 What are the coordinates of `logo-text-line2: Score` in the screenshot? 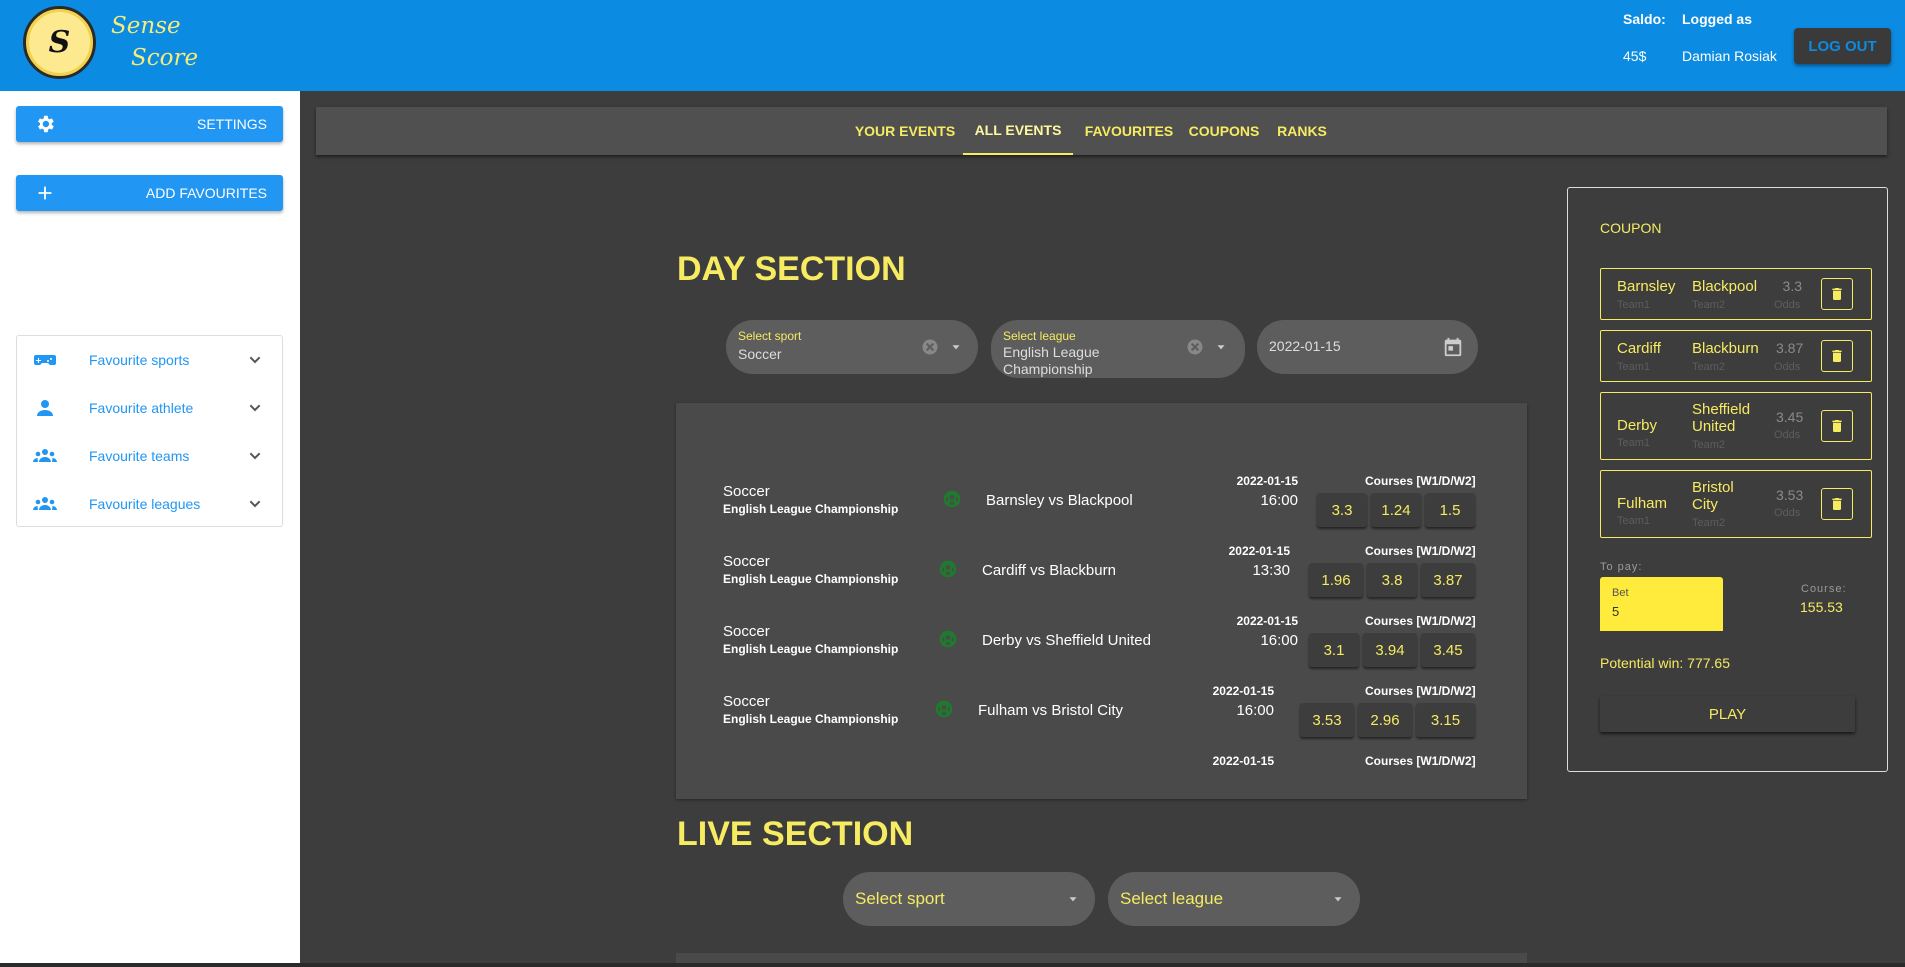 It's located at (165, 58).